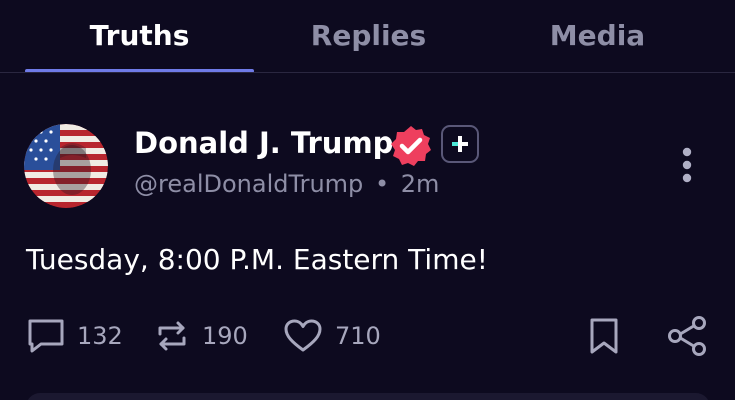 The image size is (735, 400). I want to click on next-post-card, so click(368, 396).